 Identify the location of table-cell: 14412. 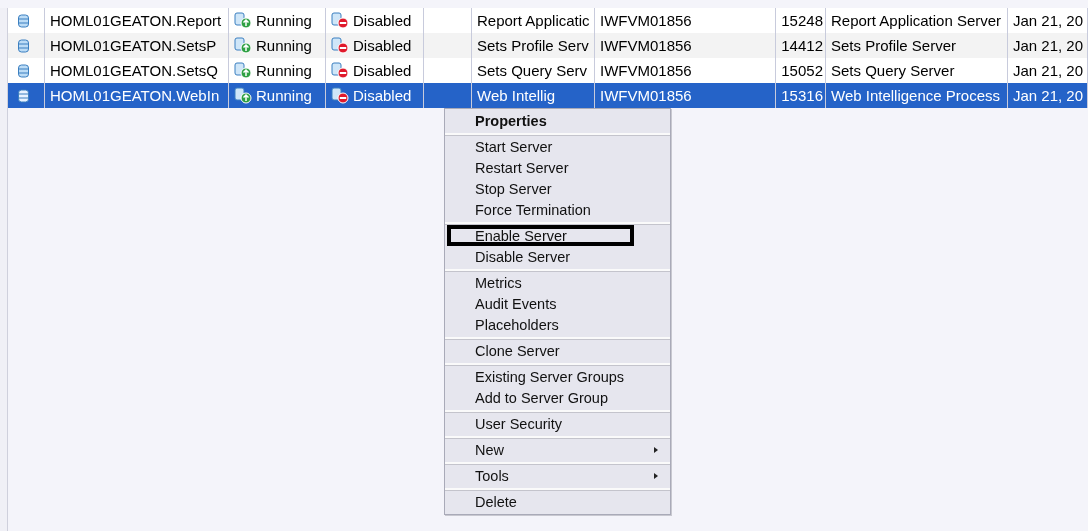
(802, 45).